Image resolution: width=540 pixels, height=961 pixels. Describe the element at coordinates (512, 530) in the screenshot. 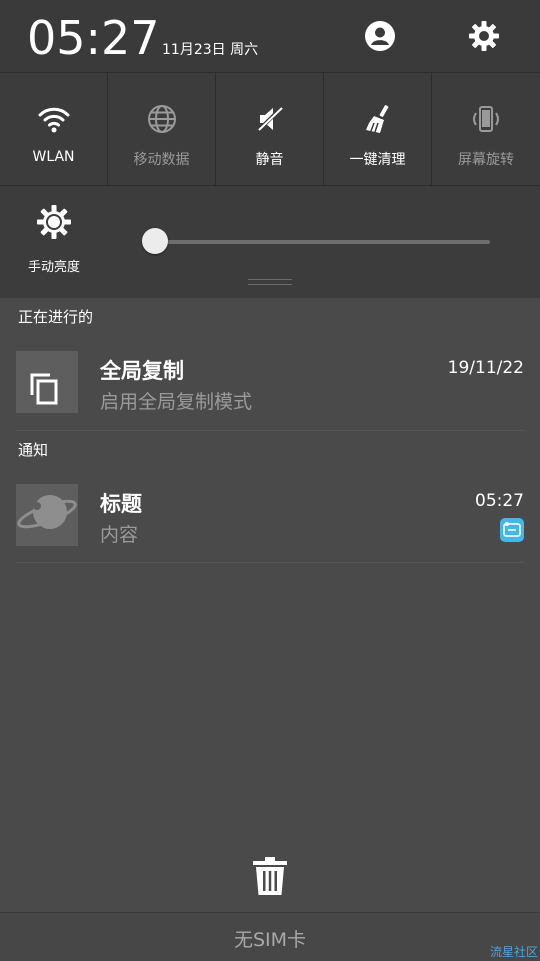

I see `app-badge-icon` at that location.